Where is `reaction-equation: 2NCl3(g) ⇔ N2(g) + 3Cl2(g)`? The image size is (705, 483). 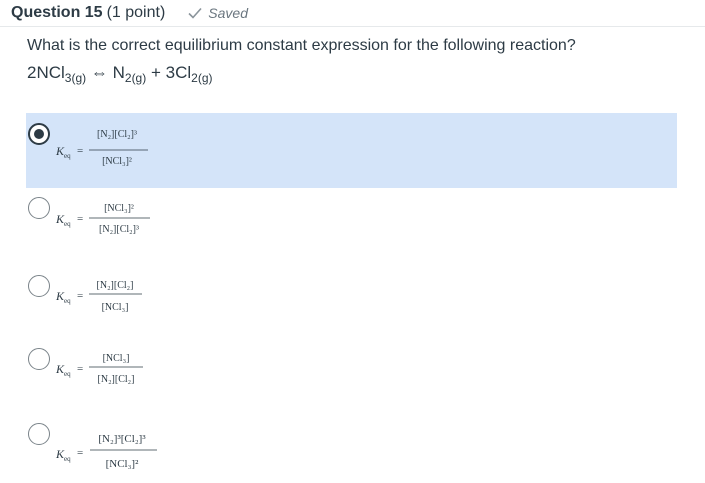
reaction-equation: 2NCl3(g) ⇔ N2(g) + 3Cl2(g) is located at coordinates (120, 74).